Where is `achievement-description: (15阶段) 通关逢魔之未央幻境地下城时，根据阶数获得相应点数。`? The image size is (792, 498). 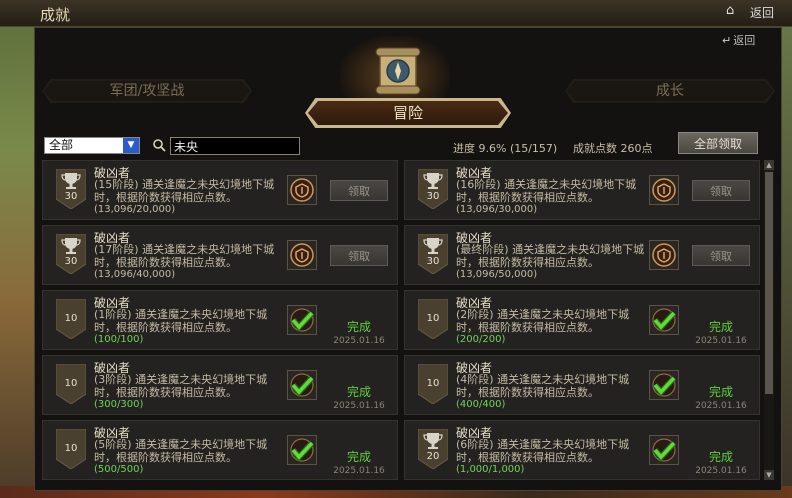 achievement-description: (15阶段) 通关逢魔之未央幻境地下城时，根据阶数获得相应点数。 is located at coordinates (190, 191).